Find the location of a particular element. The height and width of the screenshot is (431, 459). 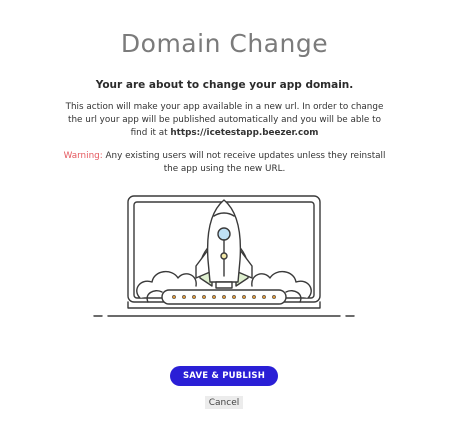

cancel-button: Cancel is located at coordinates (224, 402).